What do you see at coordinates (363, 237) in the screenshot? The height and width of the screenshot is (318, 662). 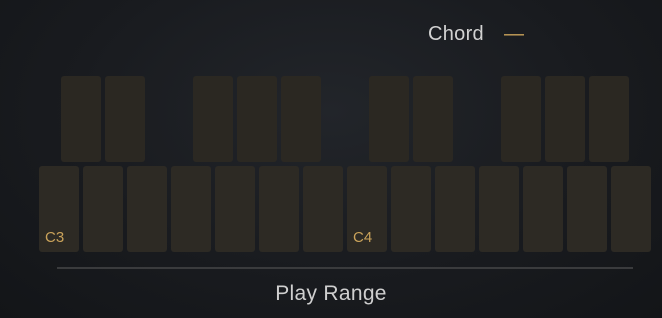 I see `key-label-c4: C4` at bounding box center [363, 237].